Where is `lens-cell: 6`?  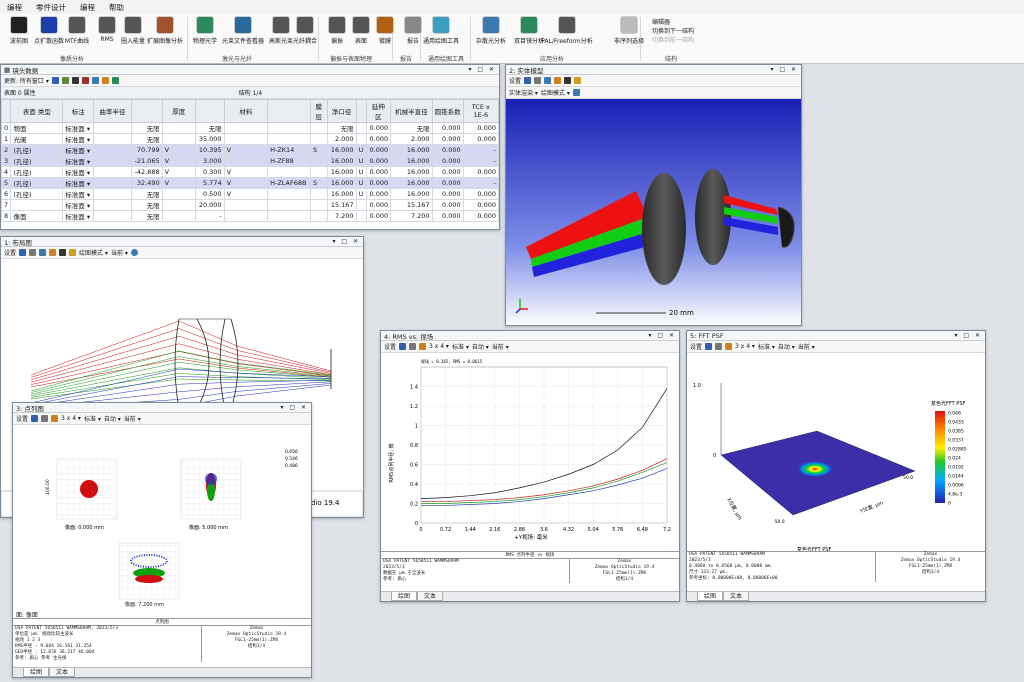 lens-cell: 6 is located at coordinates (6, 194).